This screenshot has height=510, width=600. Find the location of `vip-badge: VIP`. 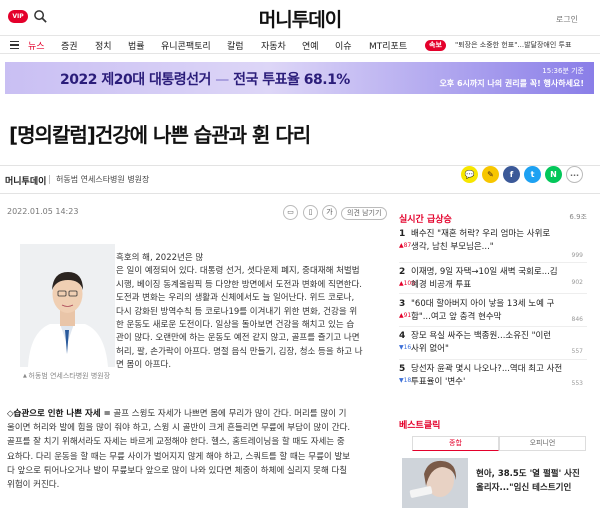

vip-badge: VIP is located at coordinates (18, 16).